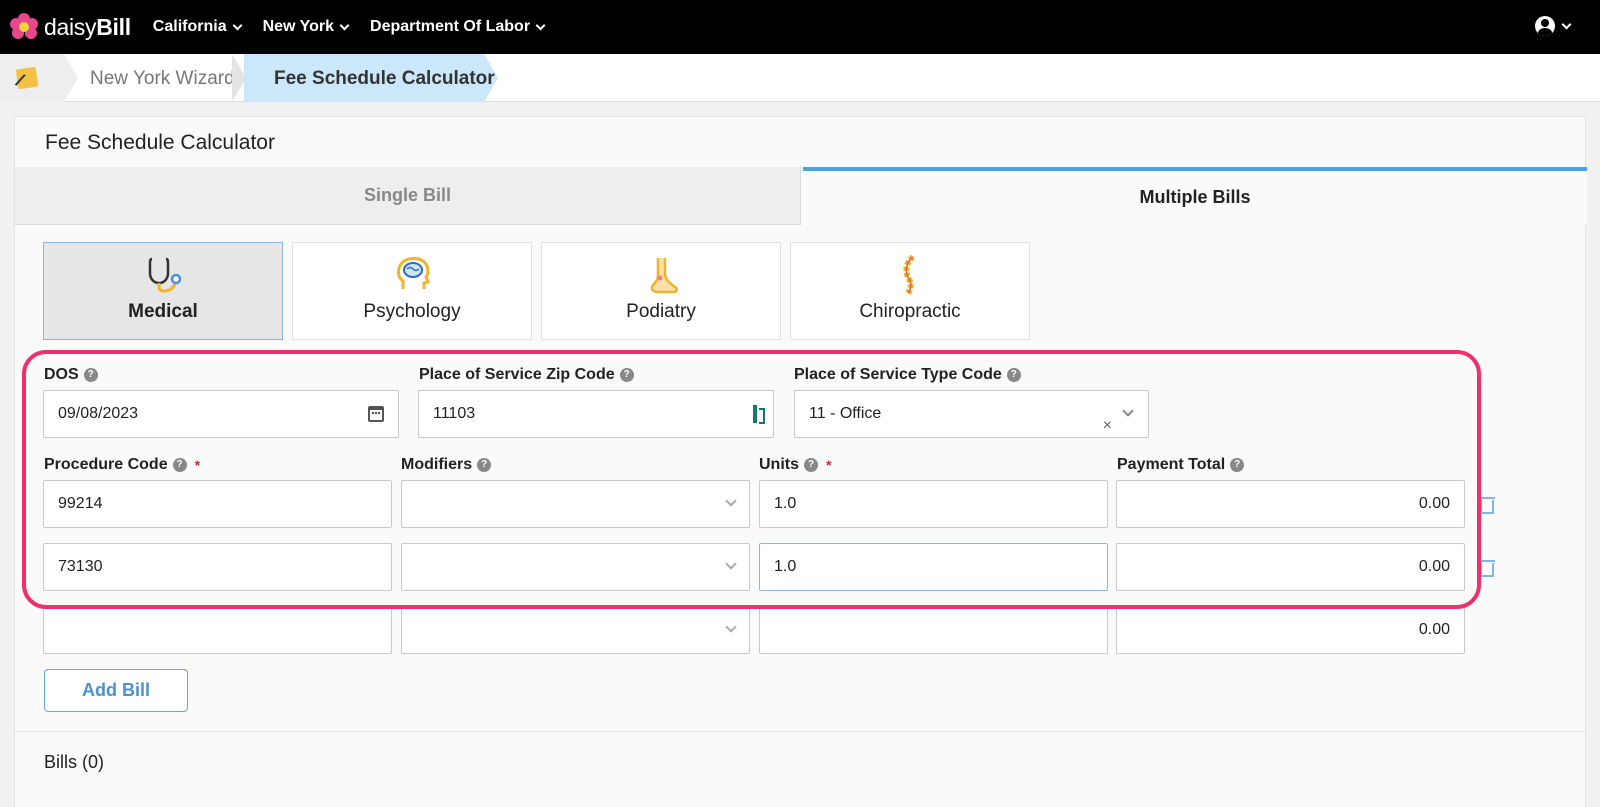 Image resolution: width=1600 pixels, height=807 pixels. I want to click on brain-head-icon, so click(414, 273).